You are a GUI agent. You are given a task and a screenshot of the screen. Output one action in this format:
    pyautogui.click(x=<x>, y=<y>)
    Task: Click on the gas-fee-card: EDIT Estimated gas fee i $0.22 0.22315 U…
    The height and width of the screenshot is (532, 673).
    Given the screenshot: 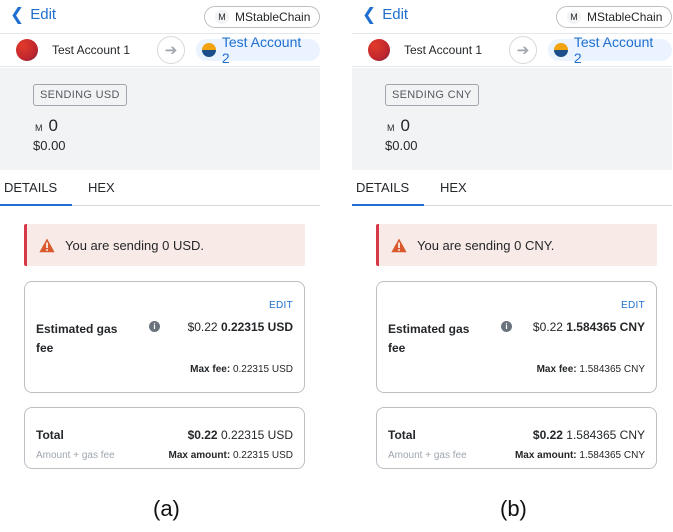 What is the action you would take?
    pyautogui.click(x=164, y=337)
    